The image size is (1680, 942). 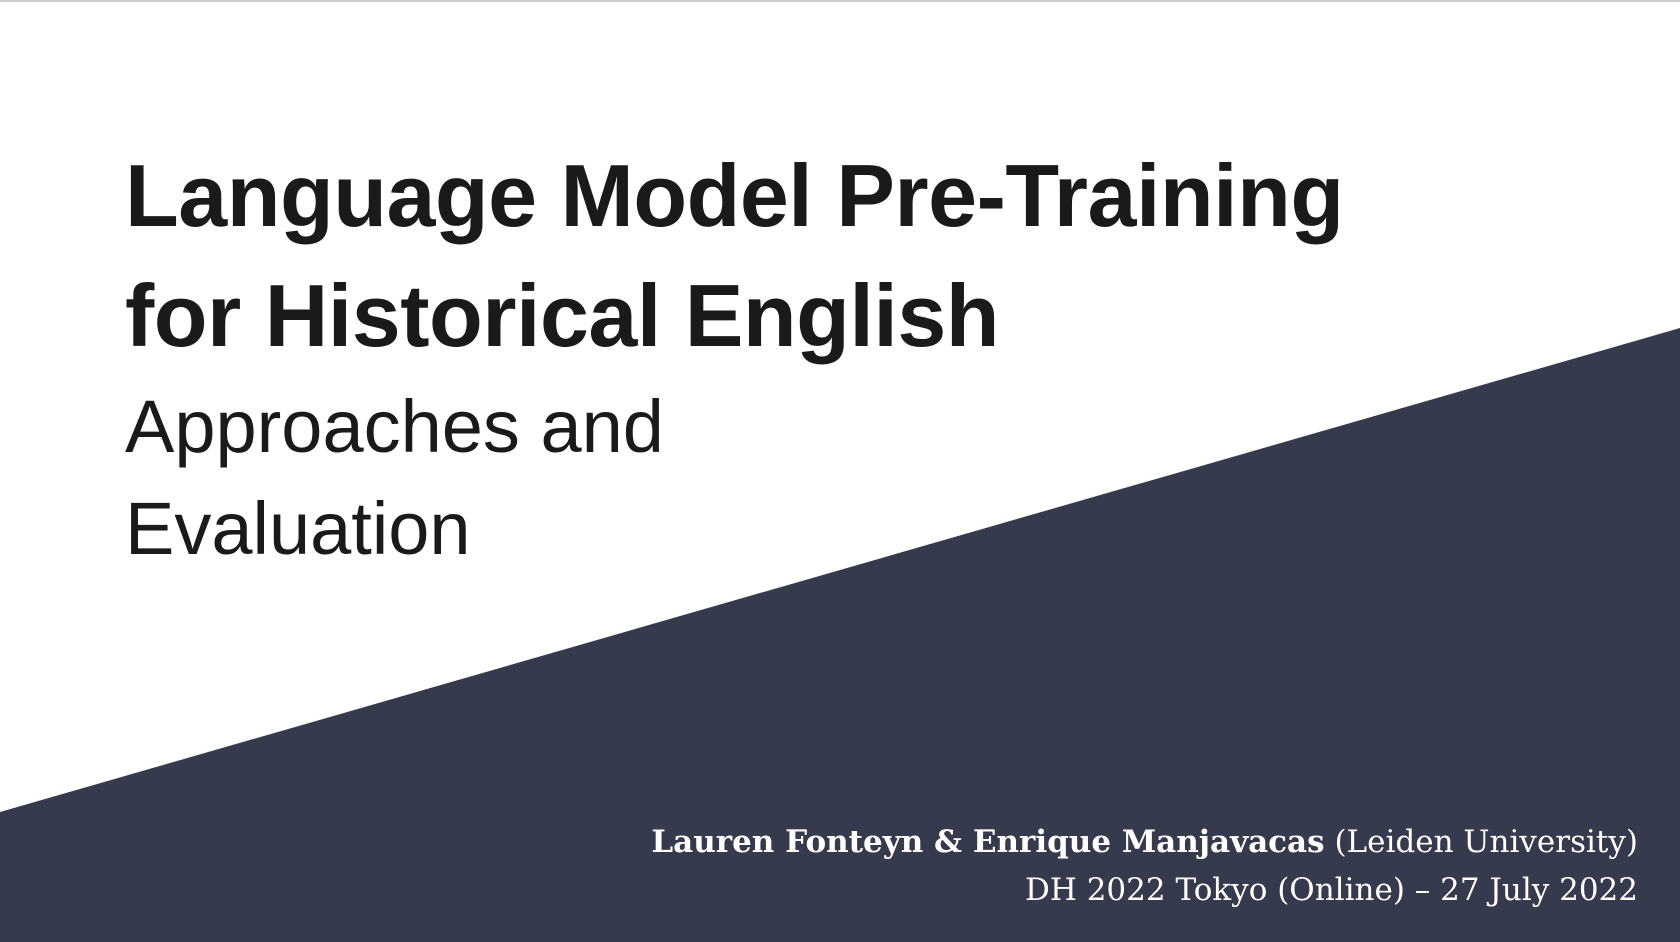 I want to click on event-line: DH 2022 Tokyo (Online) – 27 July 2022, so click(x=1331, y=890).